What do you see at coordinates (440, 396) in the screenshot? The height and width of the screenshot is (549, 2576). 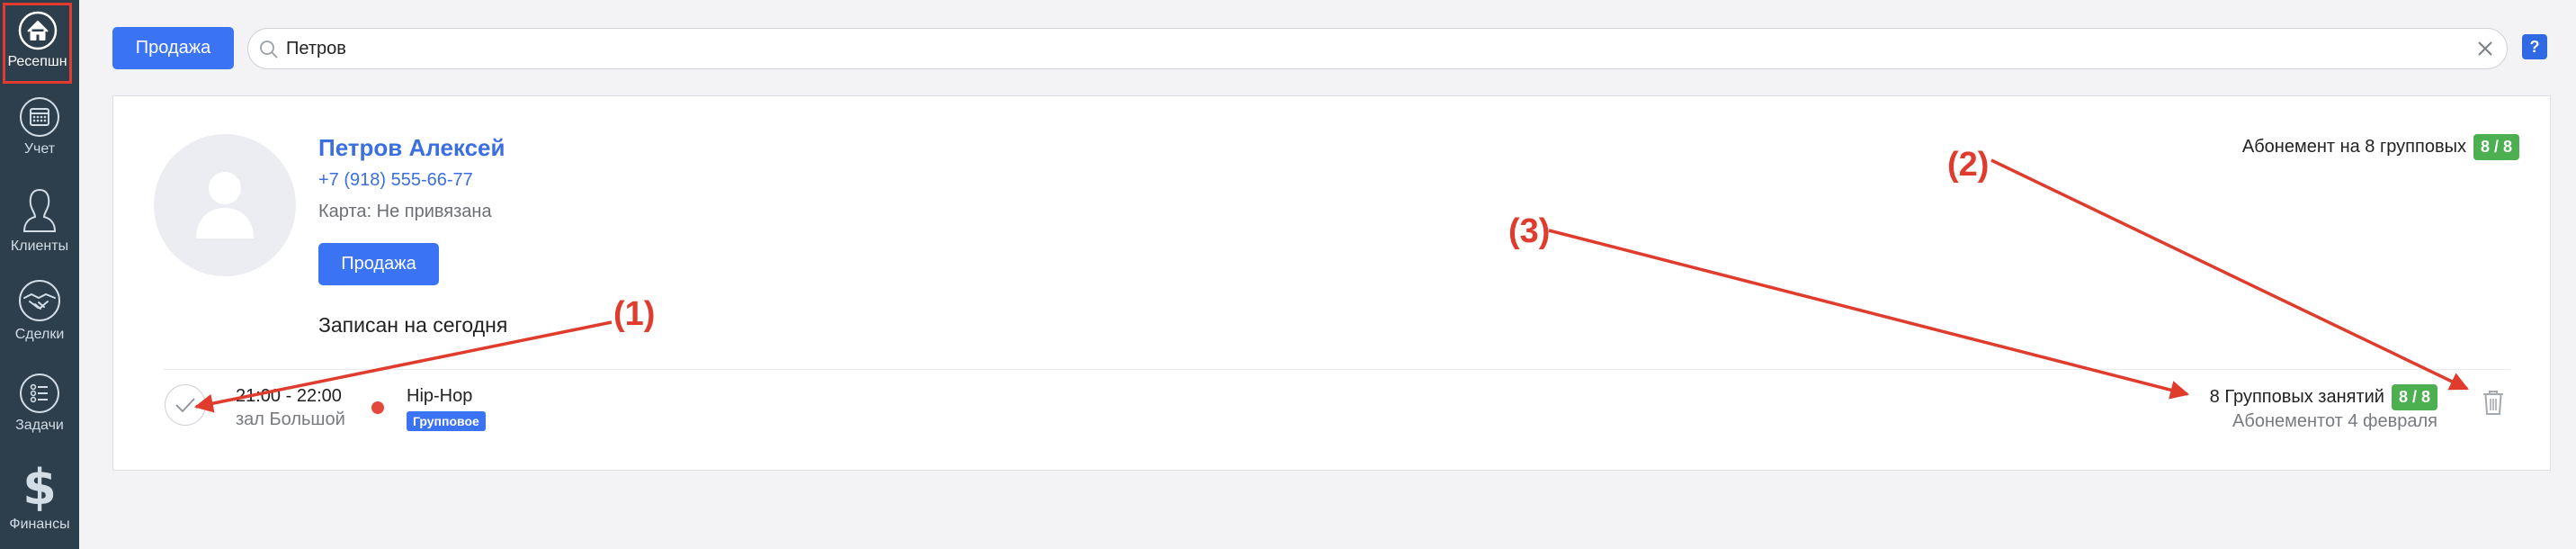 I see `class-name: Hip-Hop` at bounding box center [440, 396].